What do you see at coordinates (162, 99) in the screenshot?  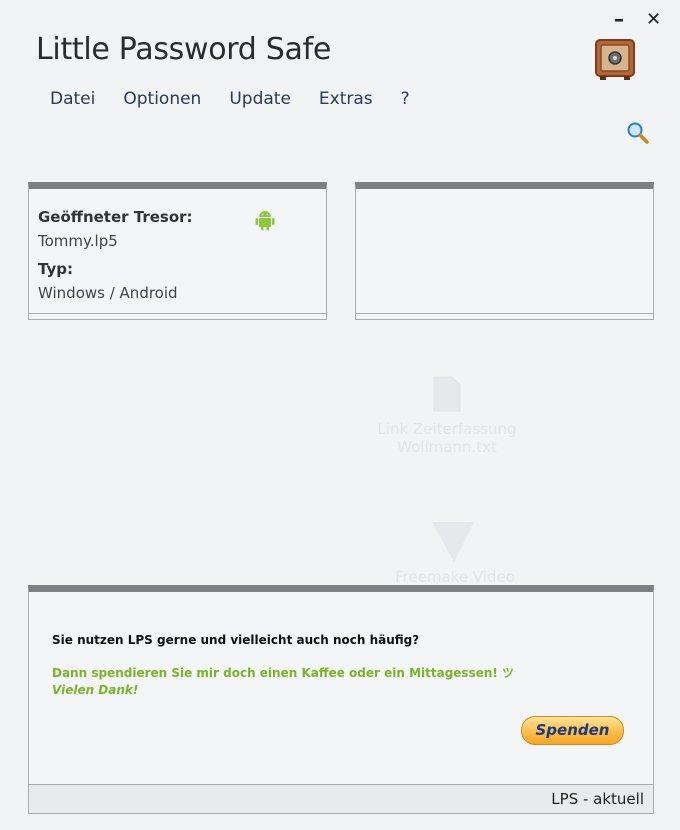 I see `menu-item-optionen: Optionen` at bounding box center [162, 99].